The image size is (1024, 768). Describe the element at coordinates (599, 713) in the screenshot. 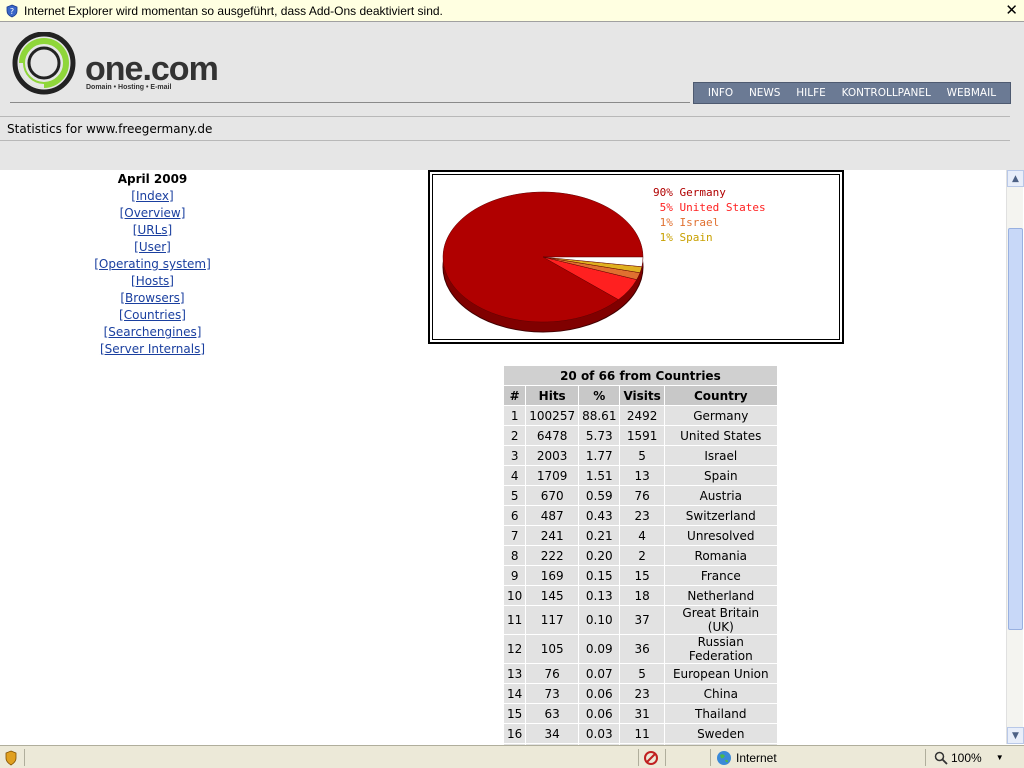

I see `cell-percent: 0.06` at that location.